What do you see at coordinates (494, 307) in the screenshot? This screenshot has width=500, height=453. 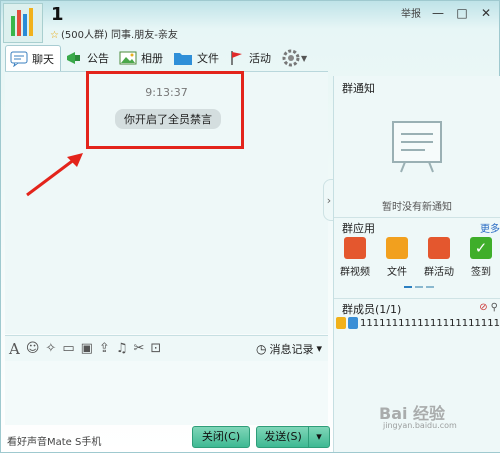 I see `search-icon: ⚲` at bounding box center [494, 307].